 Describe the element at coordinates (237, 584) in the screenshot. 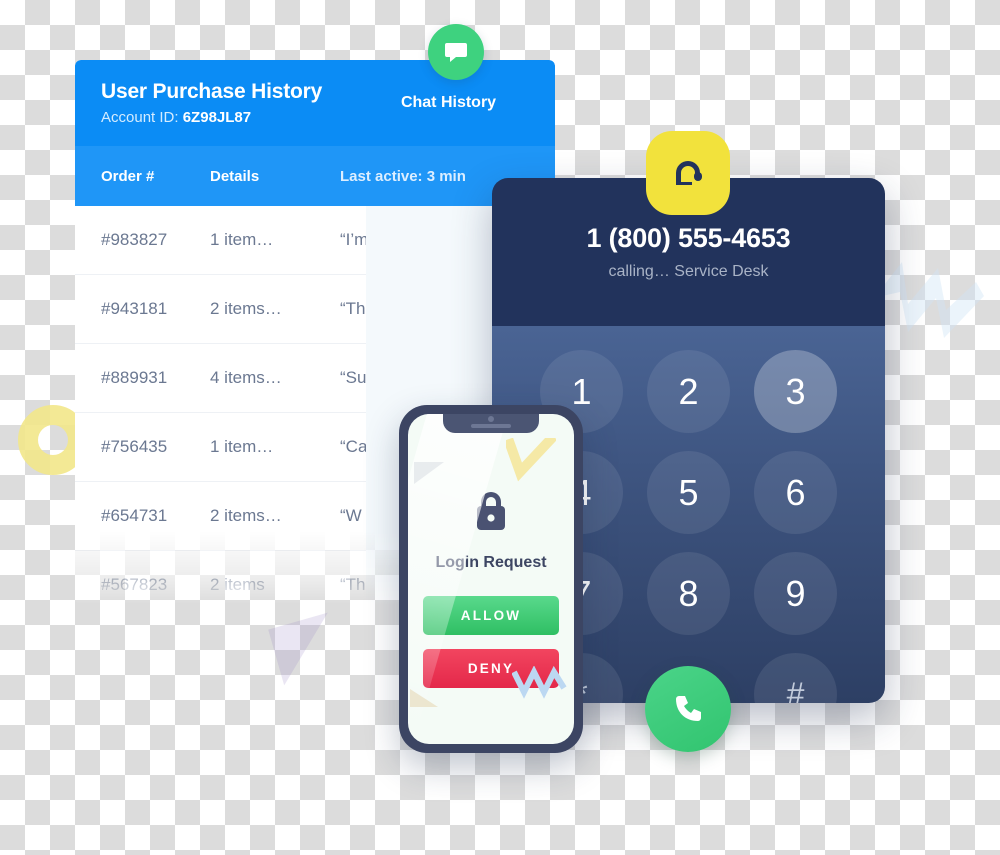

I see `details-cell: 2 items` at that location.